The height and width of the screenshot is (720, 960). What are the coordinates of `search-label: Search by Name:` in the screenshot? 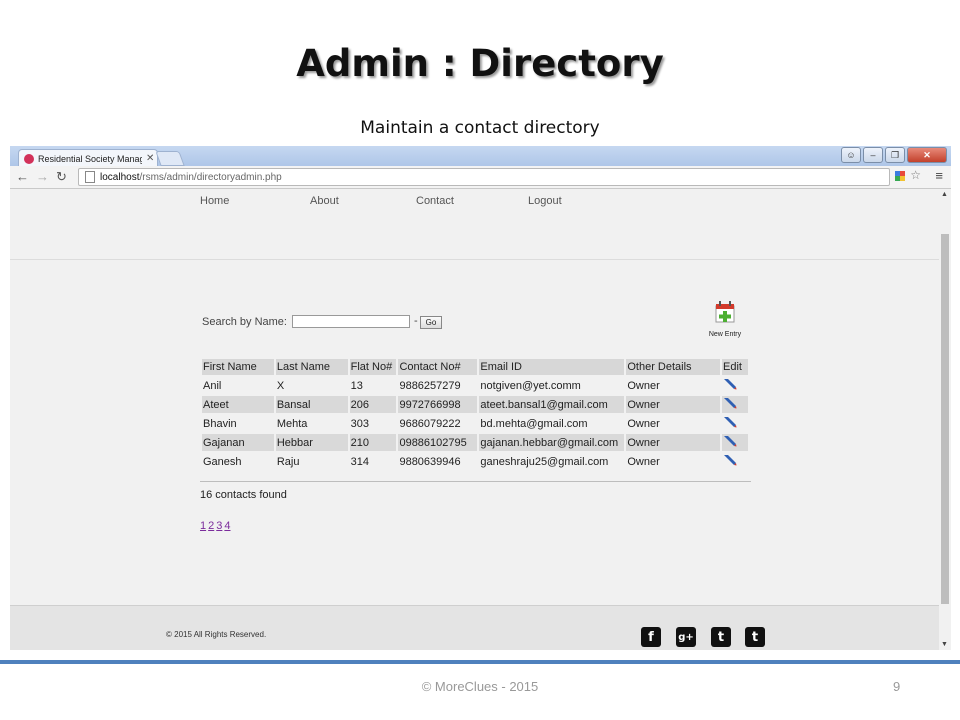 It's located at (244, 322).